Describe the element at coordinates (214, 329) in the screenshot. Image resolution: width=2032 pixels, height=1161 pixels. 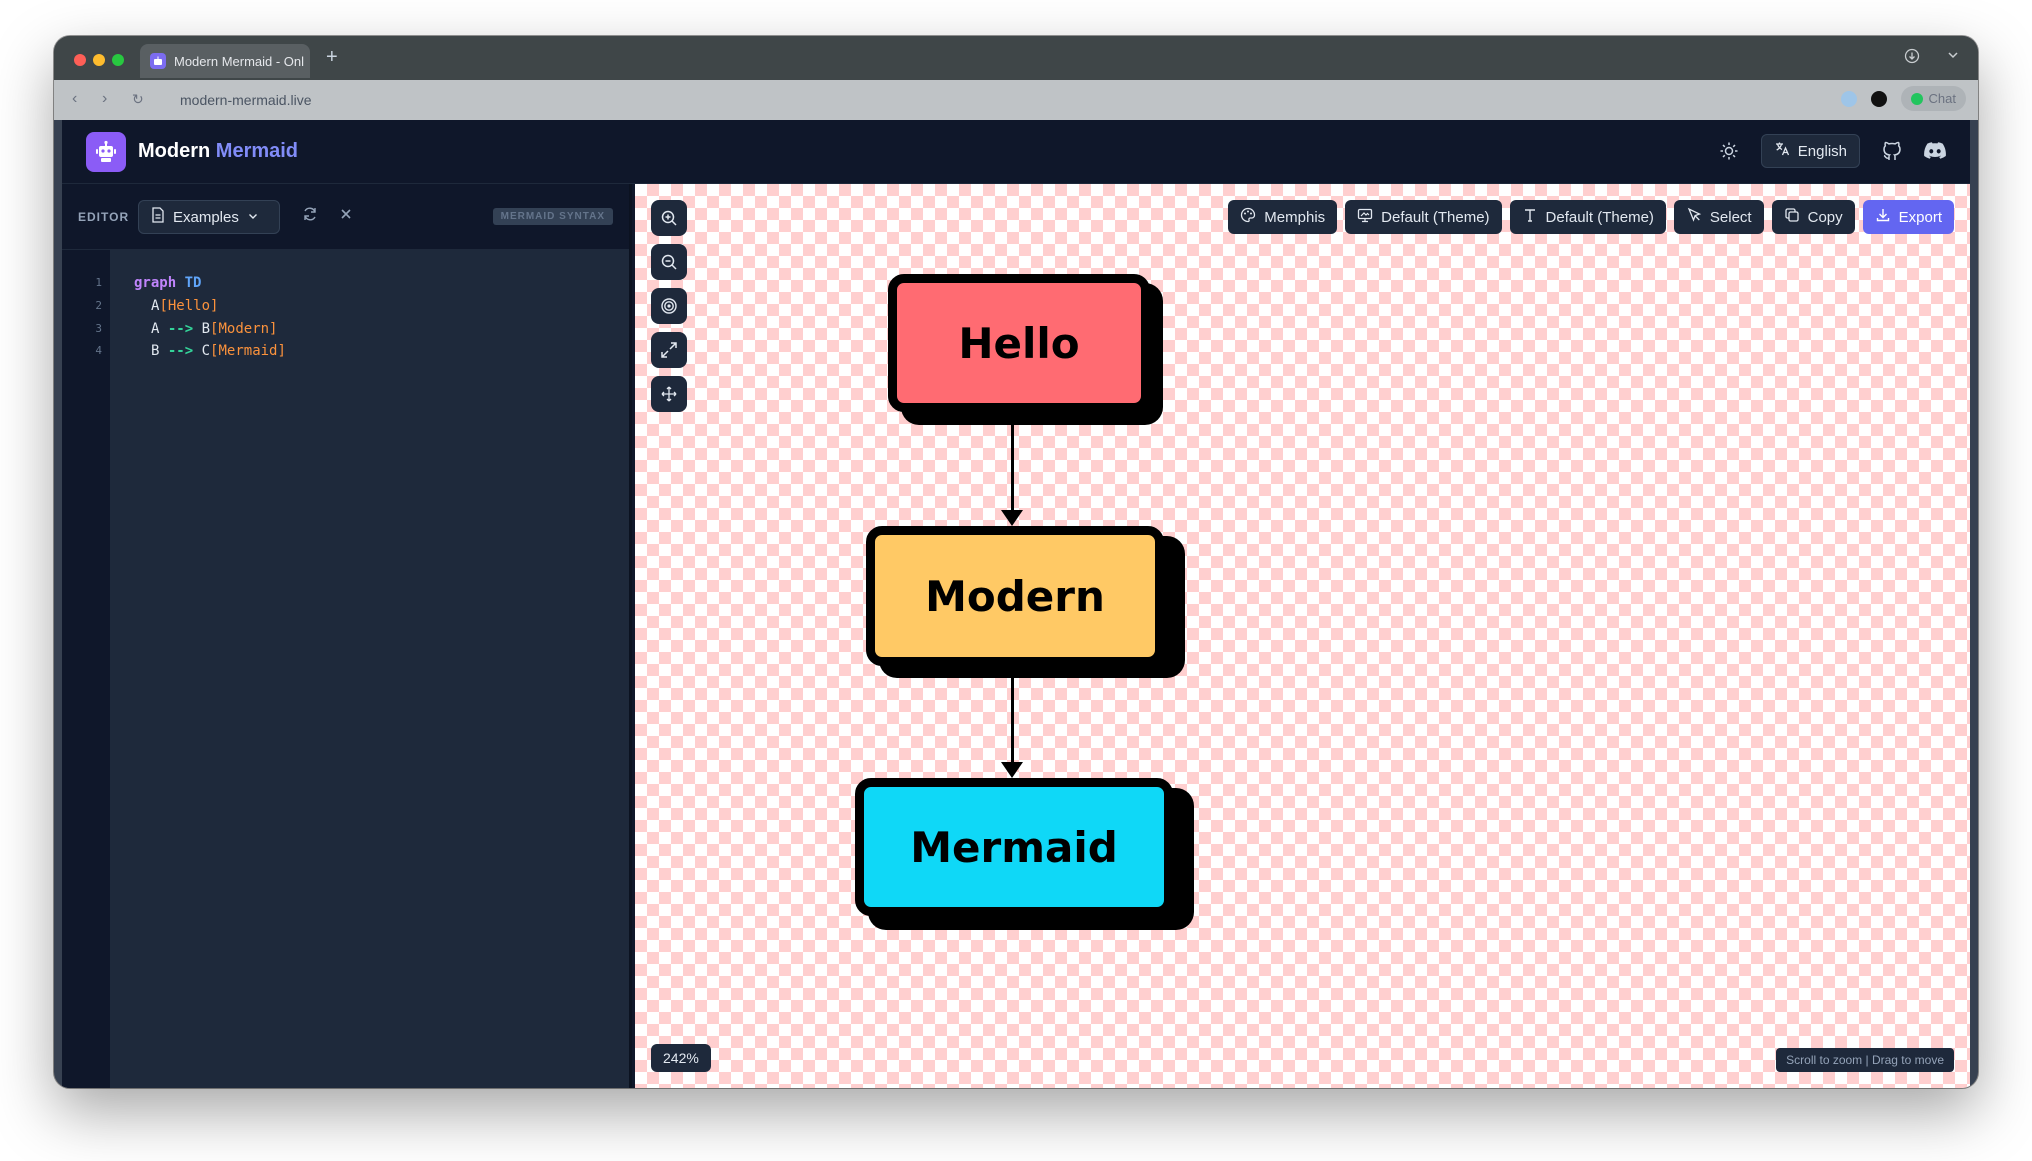
I see `code-line: A --> B[Modern]` at that location.